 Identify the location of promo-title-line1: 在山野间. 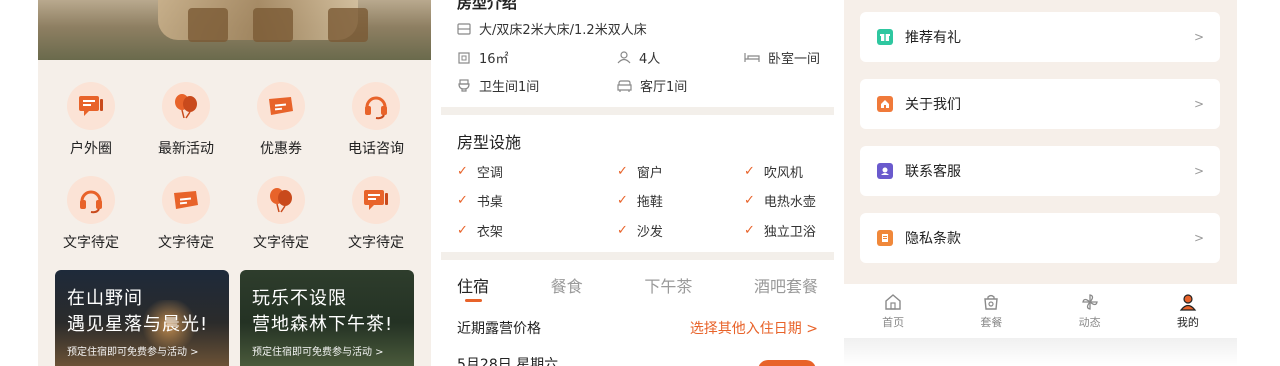
(105, 298).